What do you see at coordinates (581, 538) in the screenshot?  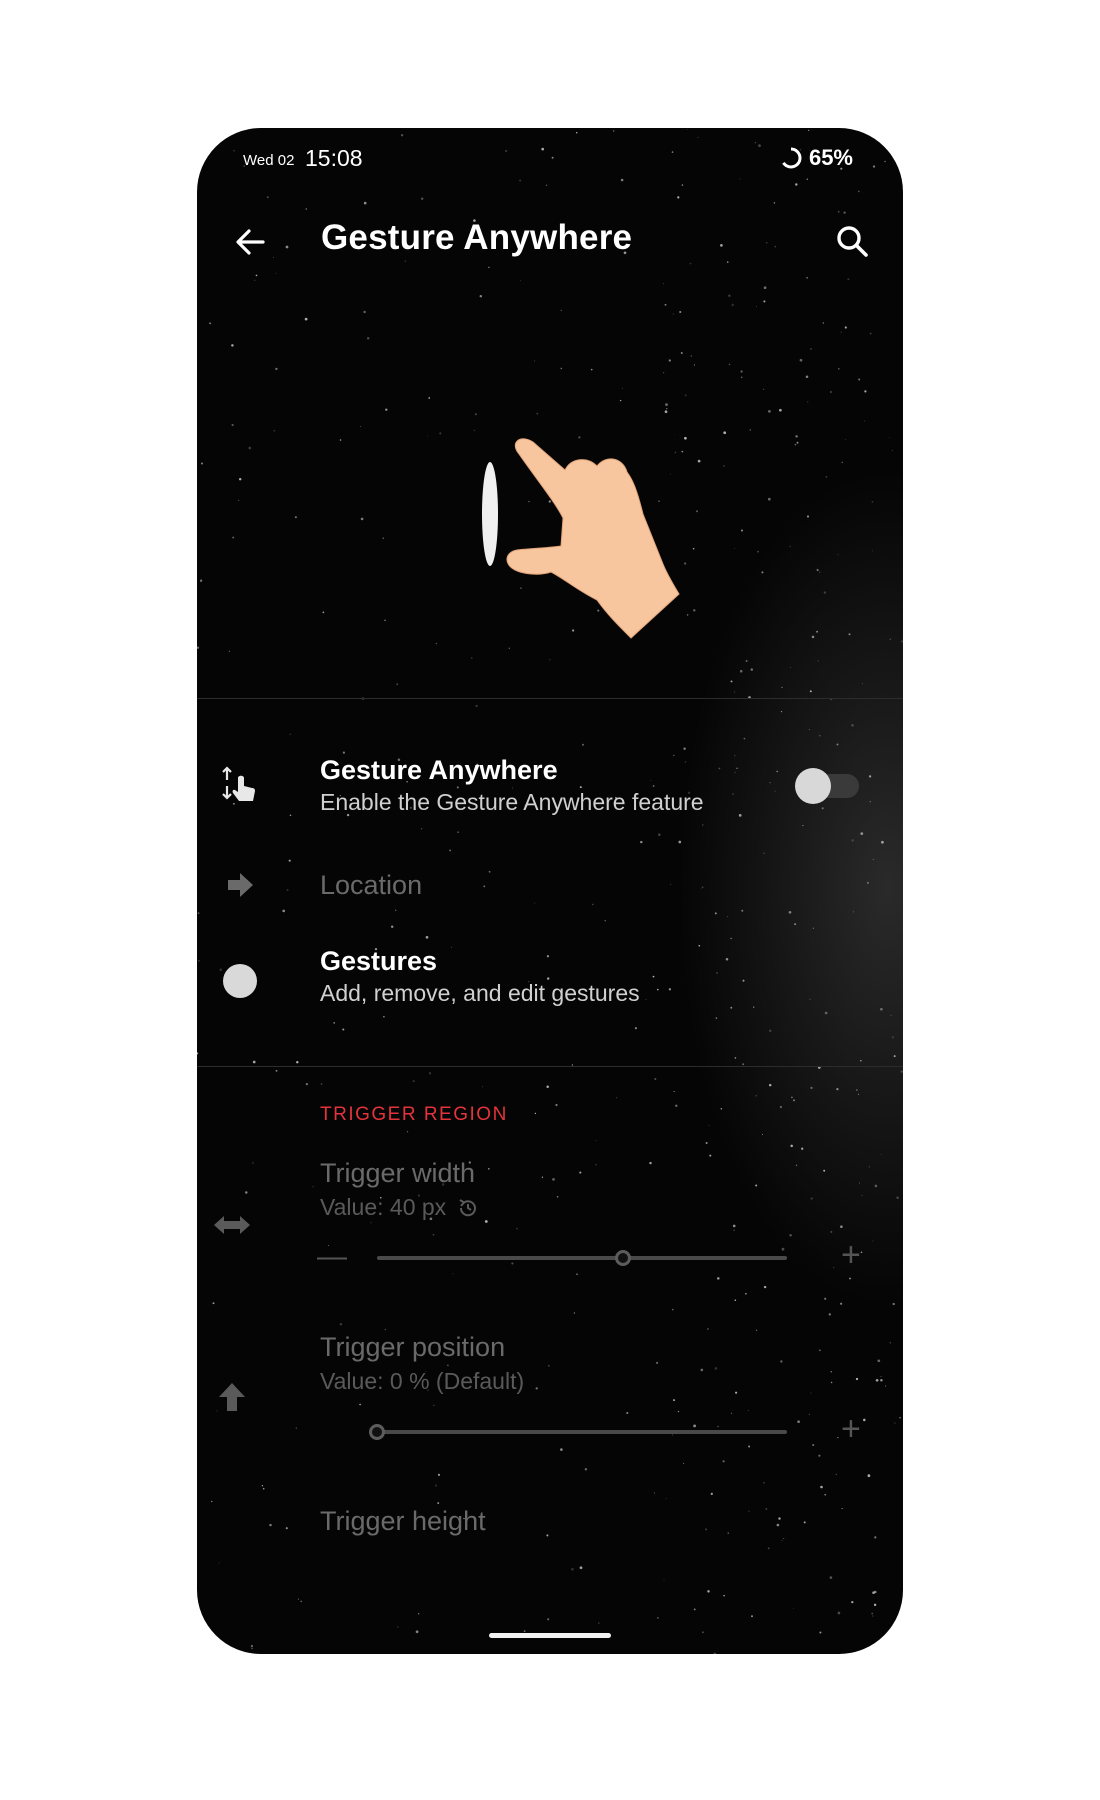 I see `gesture-illustration` at bounding box center [581, 538].